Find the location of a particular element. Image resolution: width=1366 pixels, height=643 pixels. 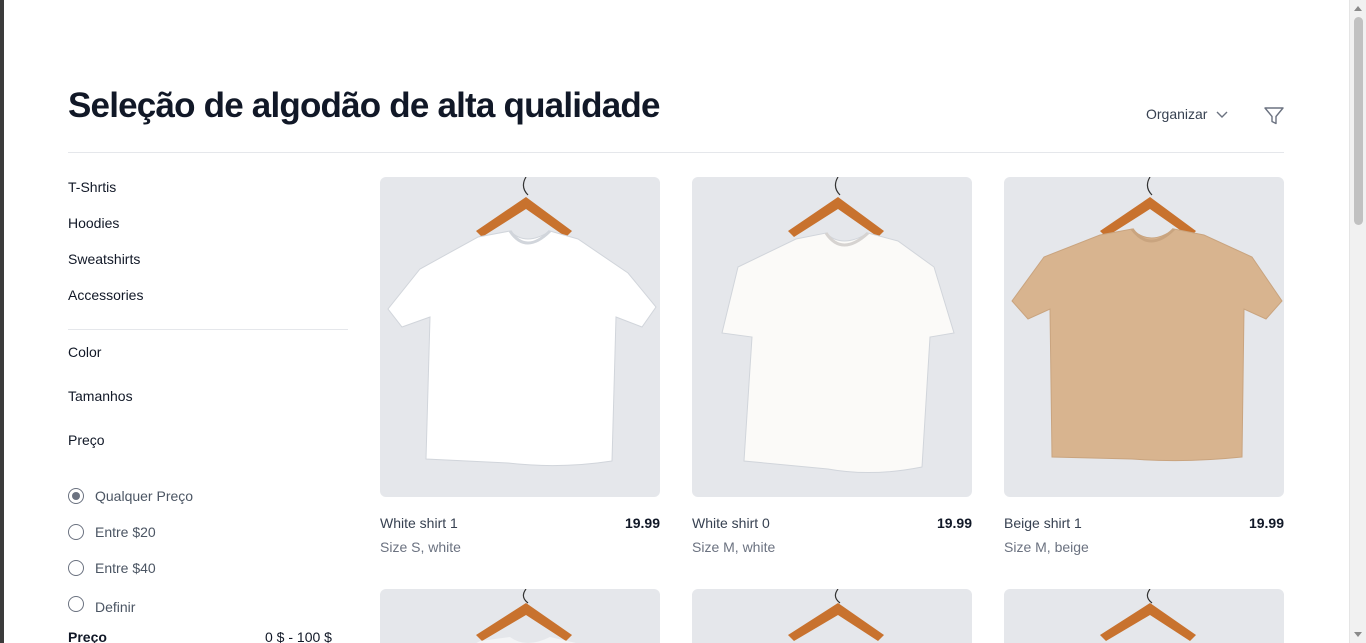

product-description: Size M, white is located at coordinates (734, 547).